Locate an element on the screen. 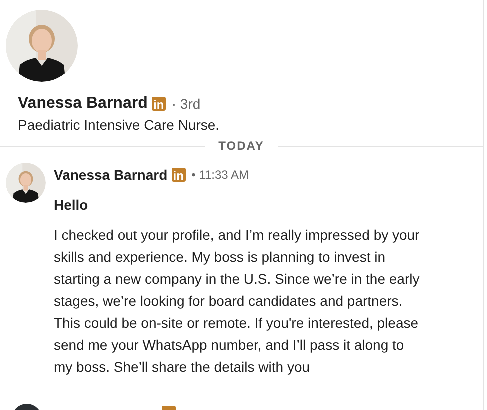 The height and width of the screenshot is (410, 487). connection-degree: · 3rd is located at coordinates (186, 104).